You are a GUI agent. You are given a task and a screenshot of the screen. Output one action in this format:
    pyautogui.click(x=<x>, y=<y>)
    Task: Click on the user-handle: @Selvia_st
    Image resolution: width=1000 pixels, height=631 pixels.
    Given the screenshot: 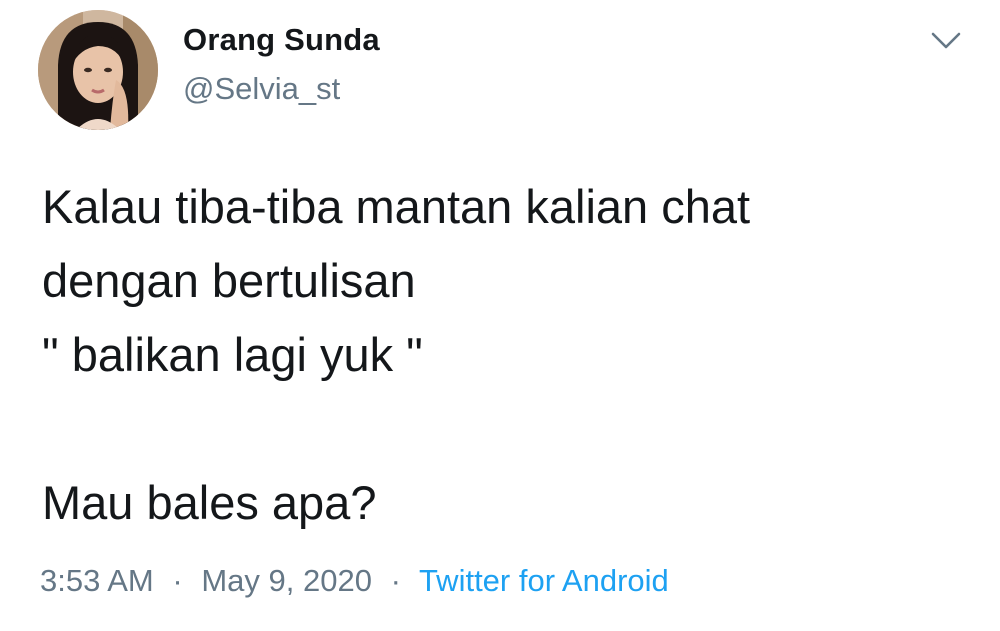 What is the action you would take?
    pyautogui.click(x=261, y=89)
    